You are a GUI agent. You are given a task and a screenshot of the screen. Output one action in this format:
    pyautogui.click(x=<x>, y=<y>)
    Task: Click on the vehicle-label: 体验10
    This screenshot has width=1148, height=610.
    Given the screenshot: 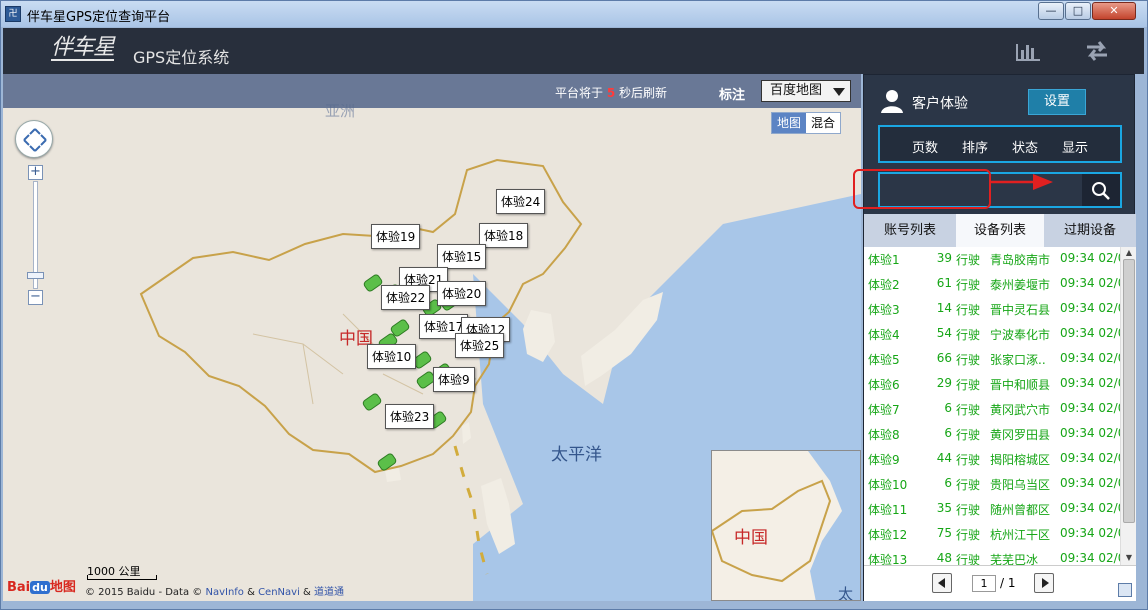 What is the action you would take?
    pyautogui.click(x=392, y=356)
    